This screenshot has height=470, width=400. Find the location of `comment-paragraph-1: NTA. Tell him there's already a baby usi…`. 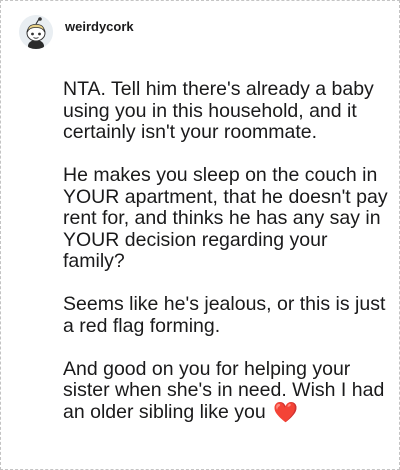

comment-paragraph-1: NTA. Tell him there's already a baby usi… is located at coordinates (218, 110).